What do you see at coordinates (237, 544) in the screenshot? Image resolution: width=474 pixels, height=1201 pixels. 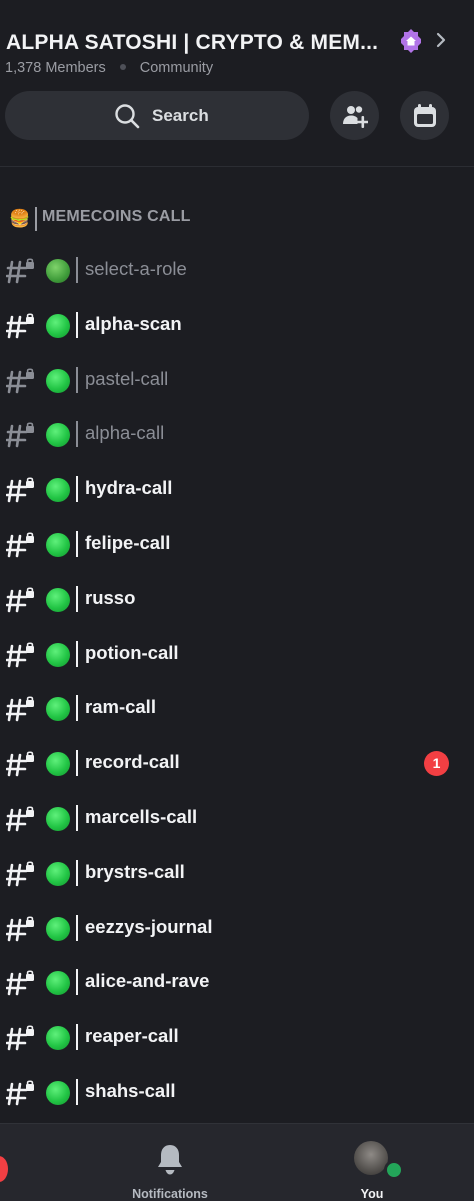 I see `channel-item: felipe-call` at bounding box center [237, 544].